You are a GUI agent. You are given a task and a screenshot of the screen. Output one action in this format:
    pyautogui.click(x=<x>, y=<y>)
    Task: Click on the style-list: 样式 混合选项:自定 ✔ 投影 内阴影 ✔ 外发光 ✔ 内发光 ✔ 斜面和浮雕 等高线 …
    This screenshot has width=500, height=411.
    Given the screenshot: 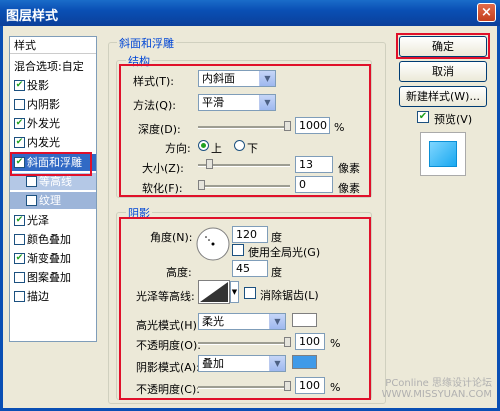 What is the action you would take?
    pyautogui.click(x=53, y=189)
    